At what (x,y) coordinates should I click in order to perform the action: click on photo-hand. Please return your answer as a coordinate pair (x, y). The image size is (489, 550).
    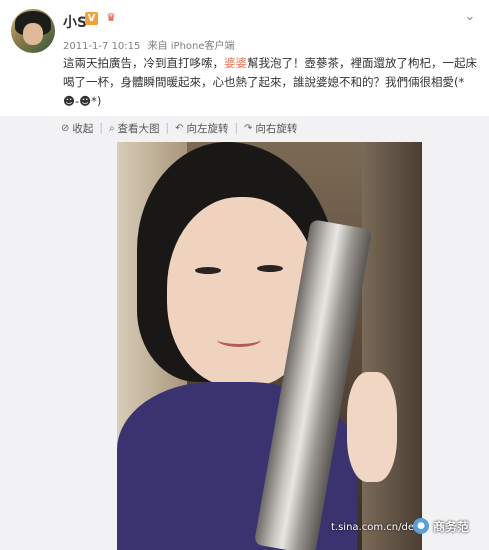
    Looking at the image, I should click on (372, 427).